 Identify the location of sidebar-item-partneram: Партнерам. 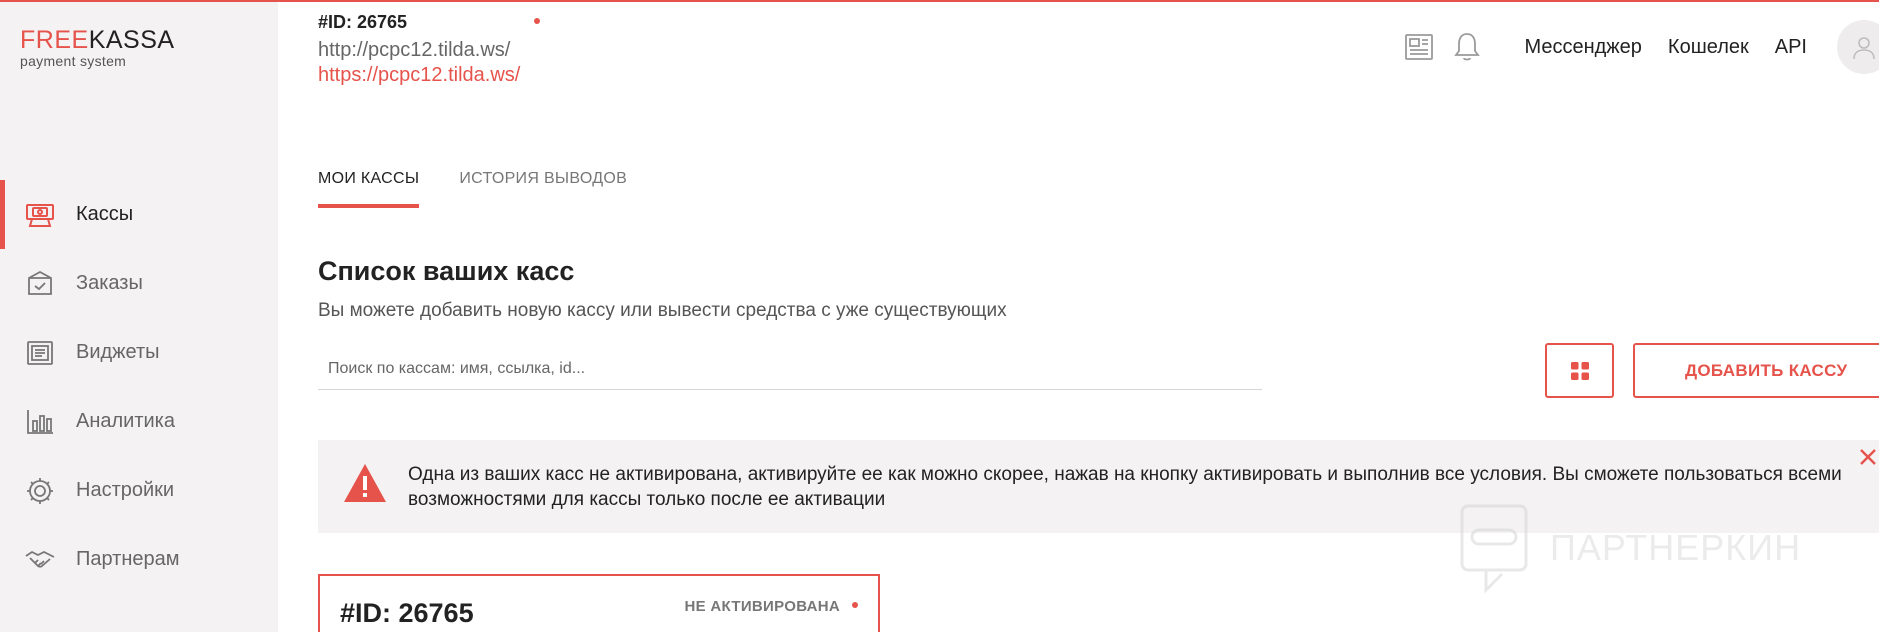
(139, 559).